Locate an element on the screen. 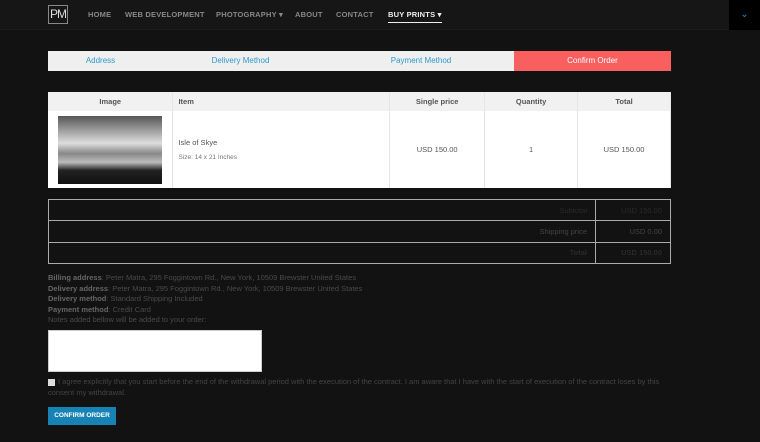  shipping-value: USD 0.00 is located at coordinates (633, 231).